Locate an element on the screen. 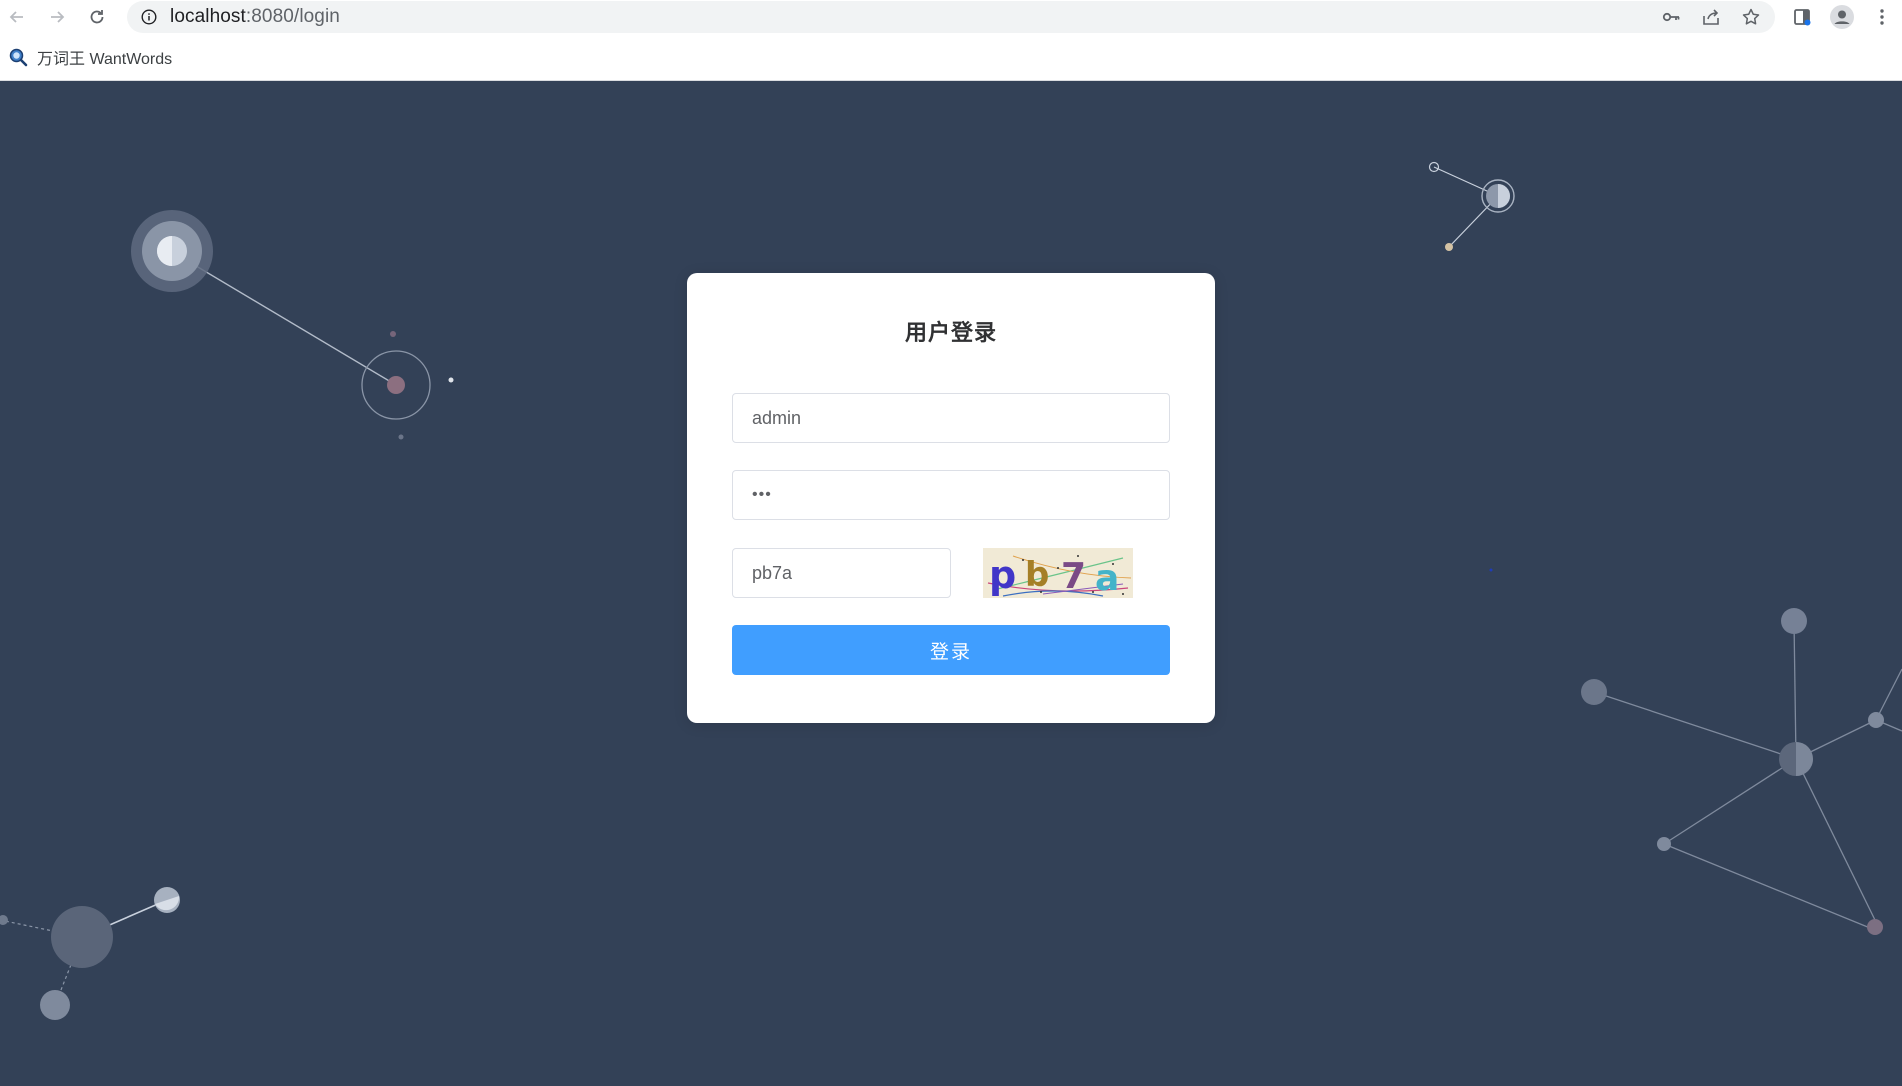 The width and height of the screenshot is (1902, 1086). captcha-char-3: 7 is located at coordinates (1073, 576).